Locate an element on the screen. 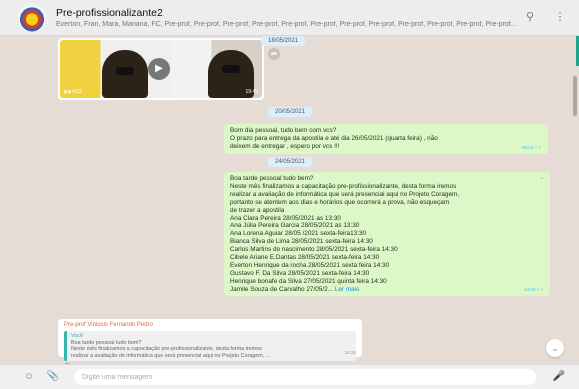  video-message: ▶ ▮◀ 4:53 19:45 is located at coordinates (161, 69).